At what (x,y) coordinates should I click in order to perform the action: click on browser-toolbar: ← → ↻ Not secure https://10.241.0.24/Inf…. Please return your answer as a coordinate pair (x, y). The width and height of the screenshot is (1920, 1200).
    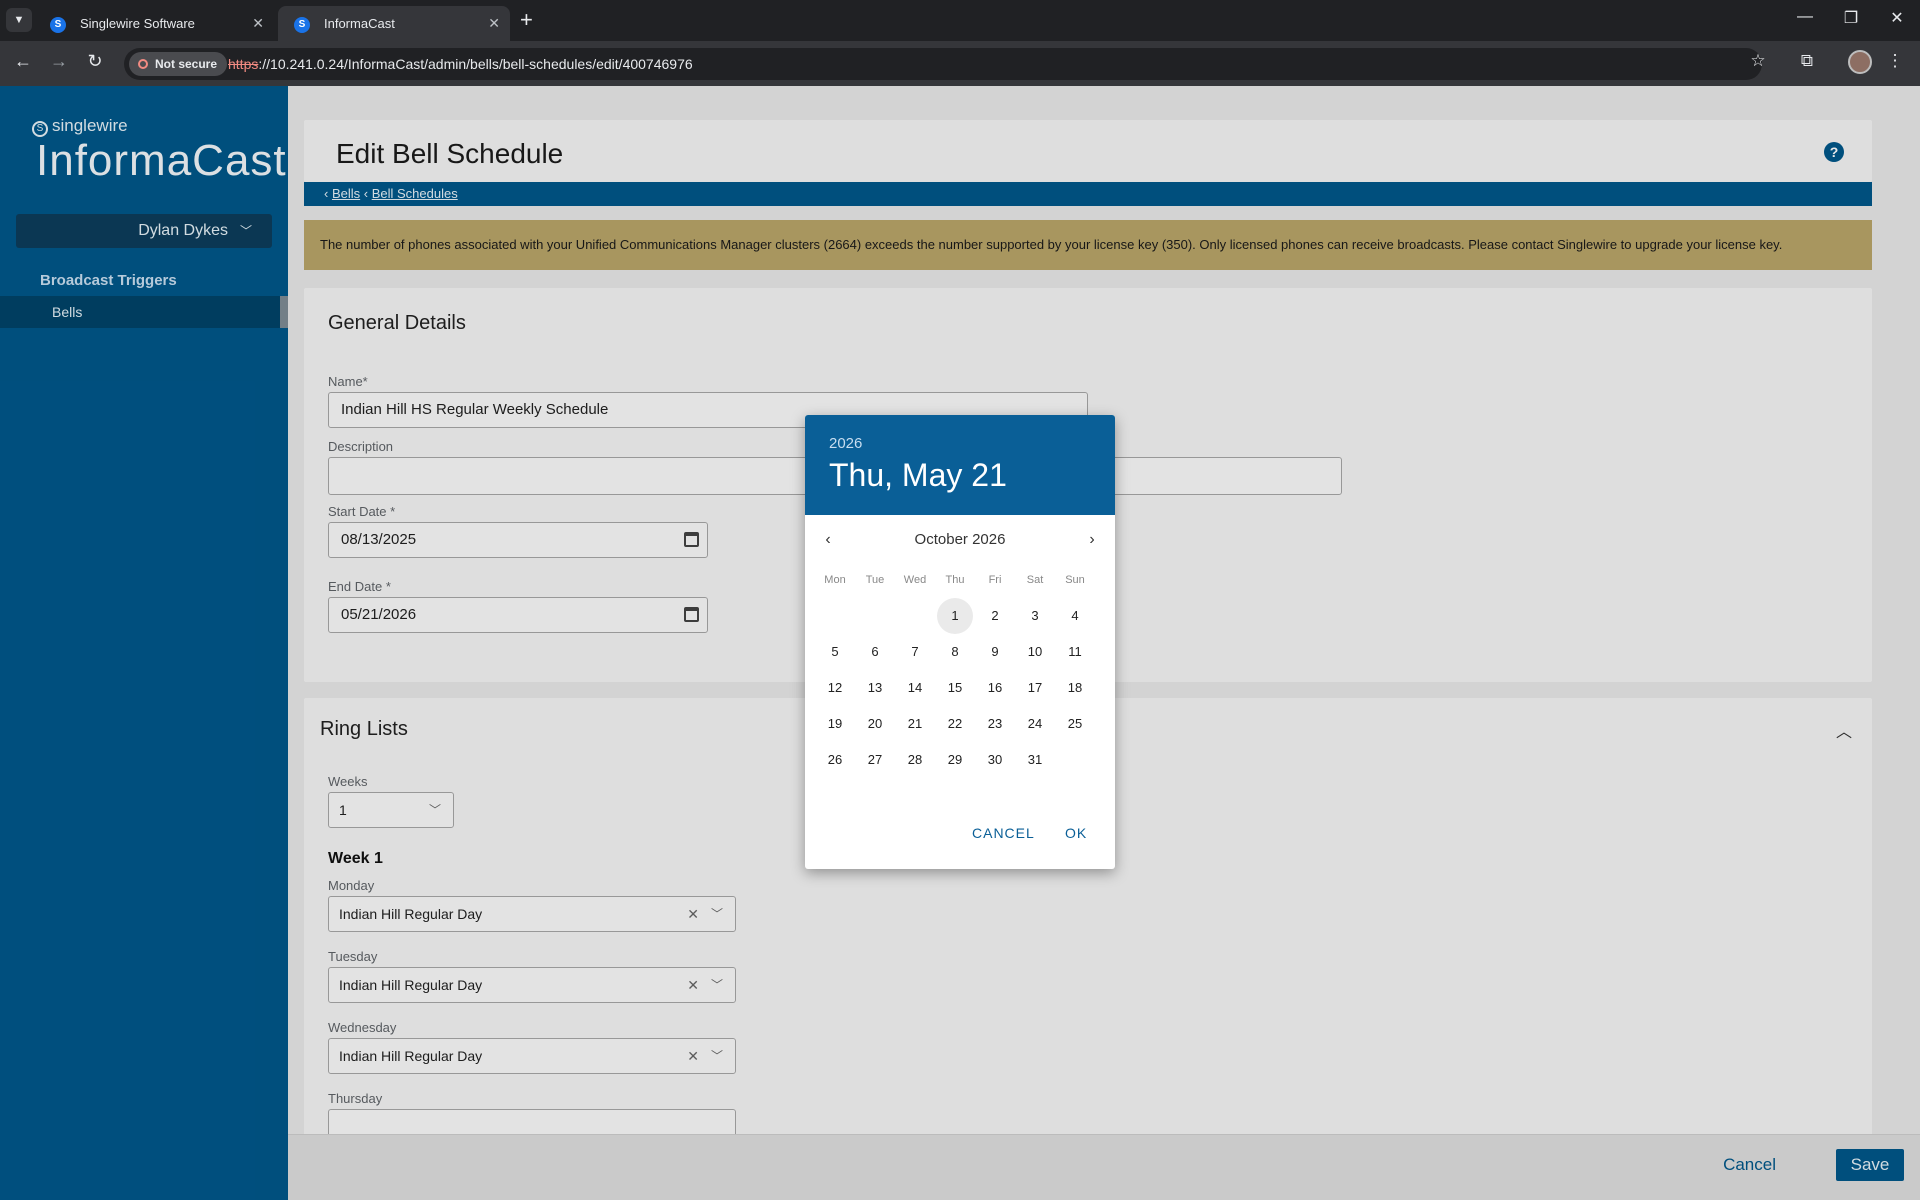
    Looking at the image, I should click on (960, 63).